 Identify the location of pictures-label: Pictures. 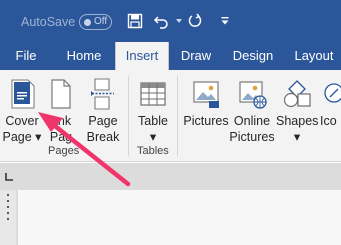
(206, 121).